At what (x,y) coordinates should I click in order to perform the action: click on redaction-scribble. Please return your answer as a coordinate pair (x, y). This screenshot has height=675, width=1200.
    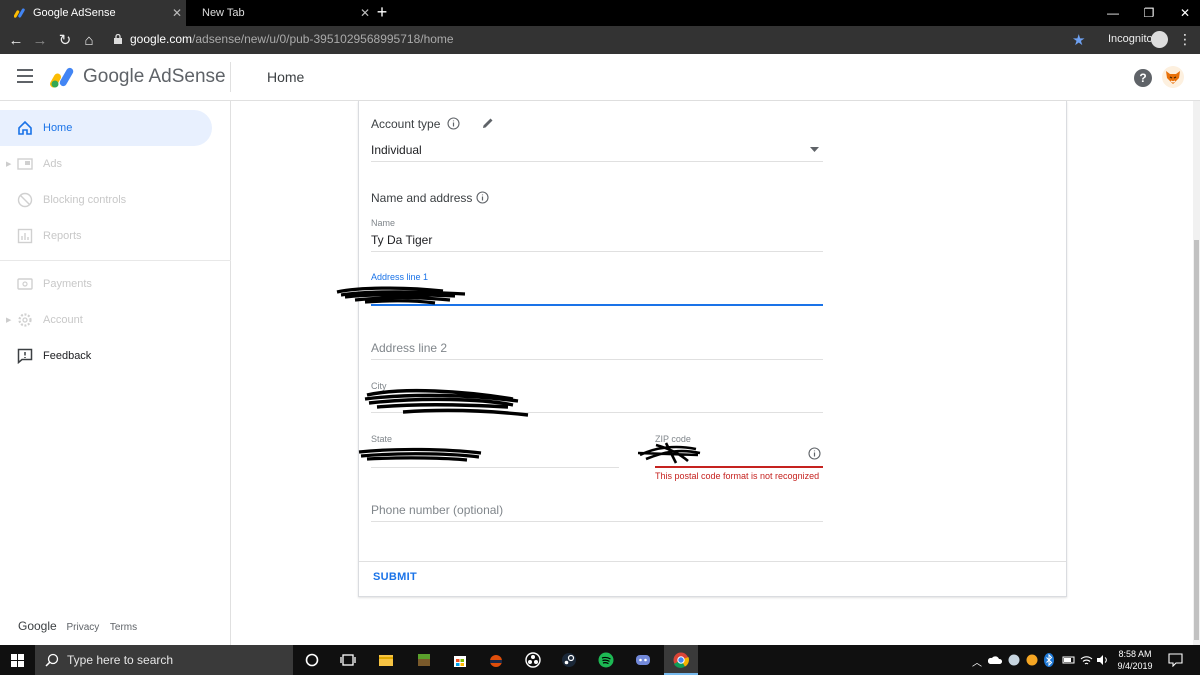
    Looking at the image, I should click on (446, 402).